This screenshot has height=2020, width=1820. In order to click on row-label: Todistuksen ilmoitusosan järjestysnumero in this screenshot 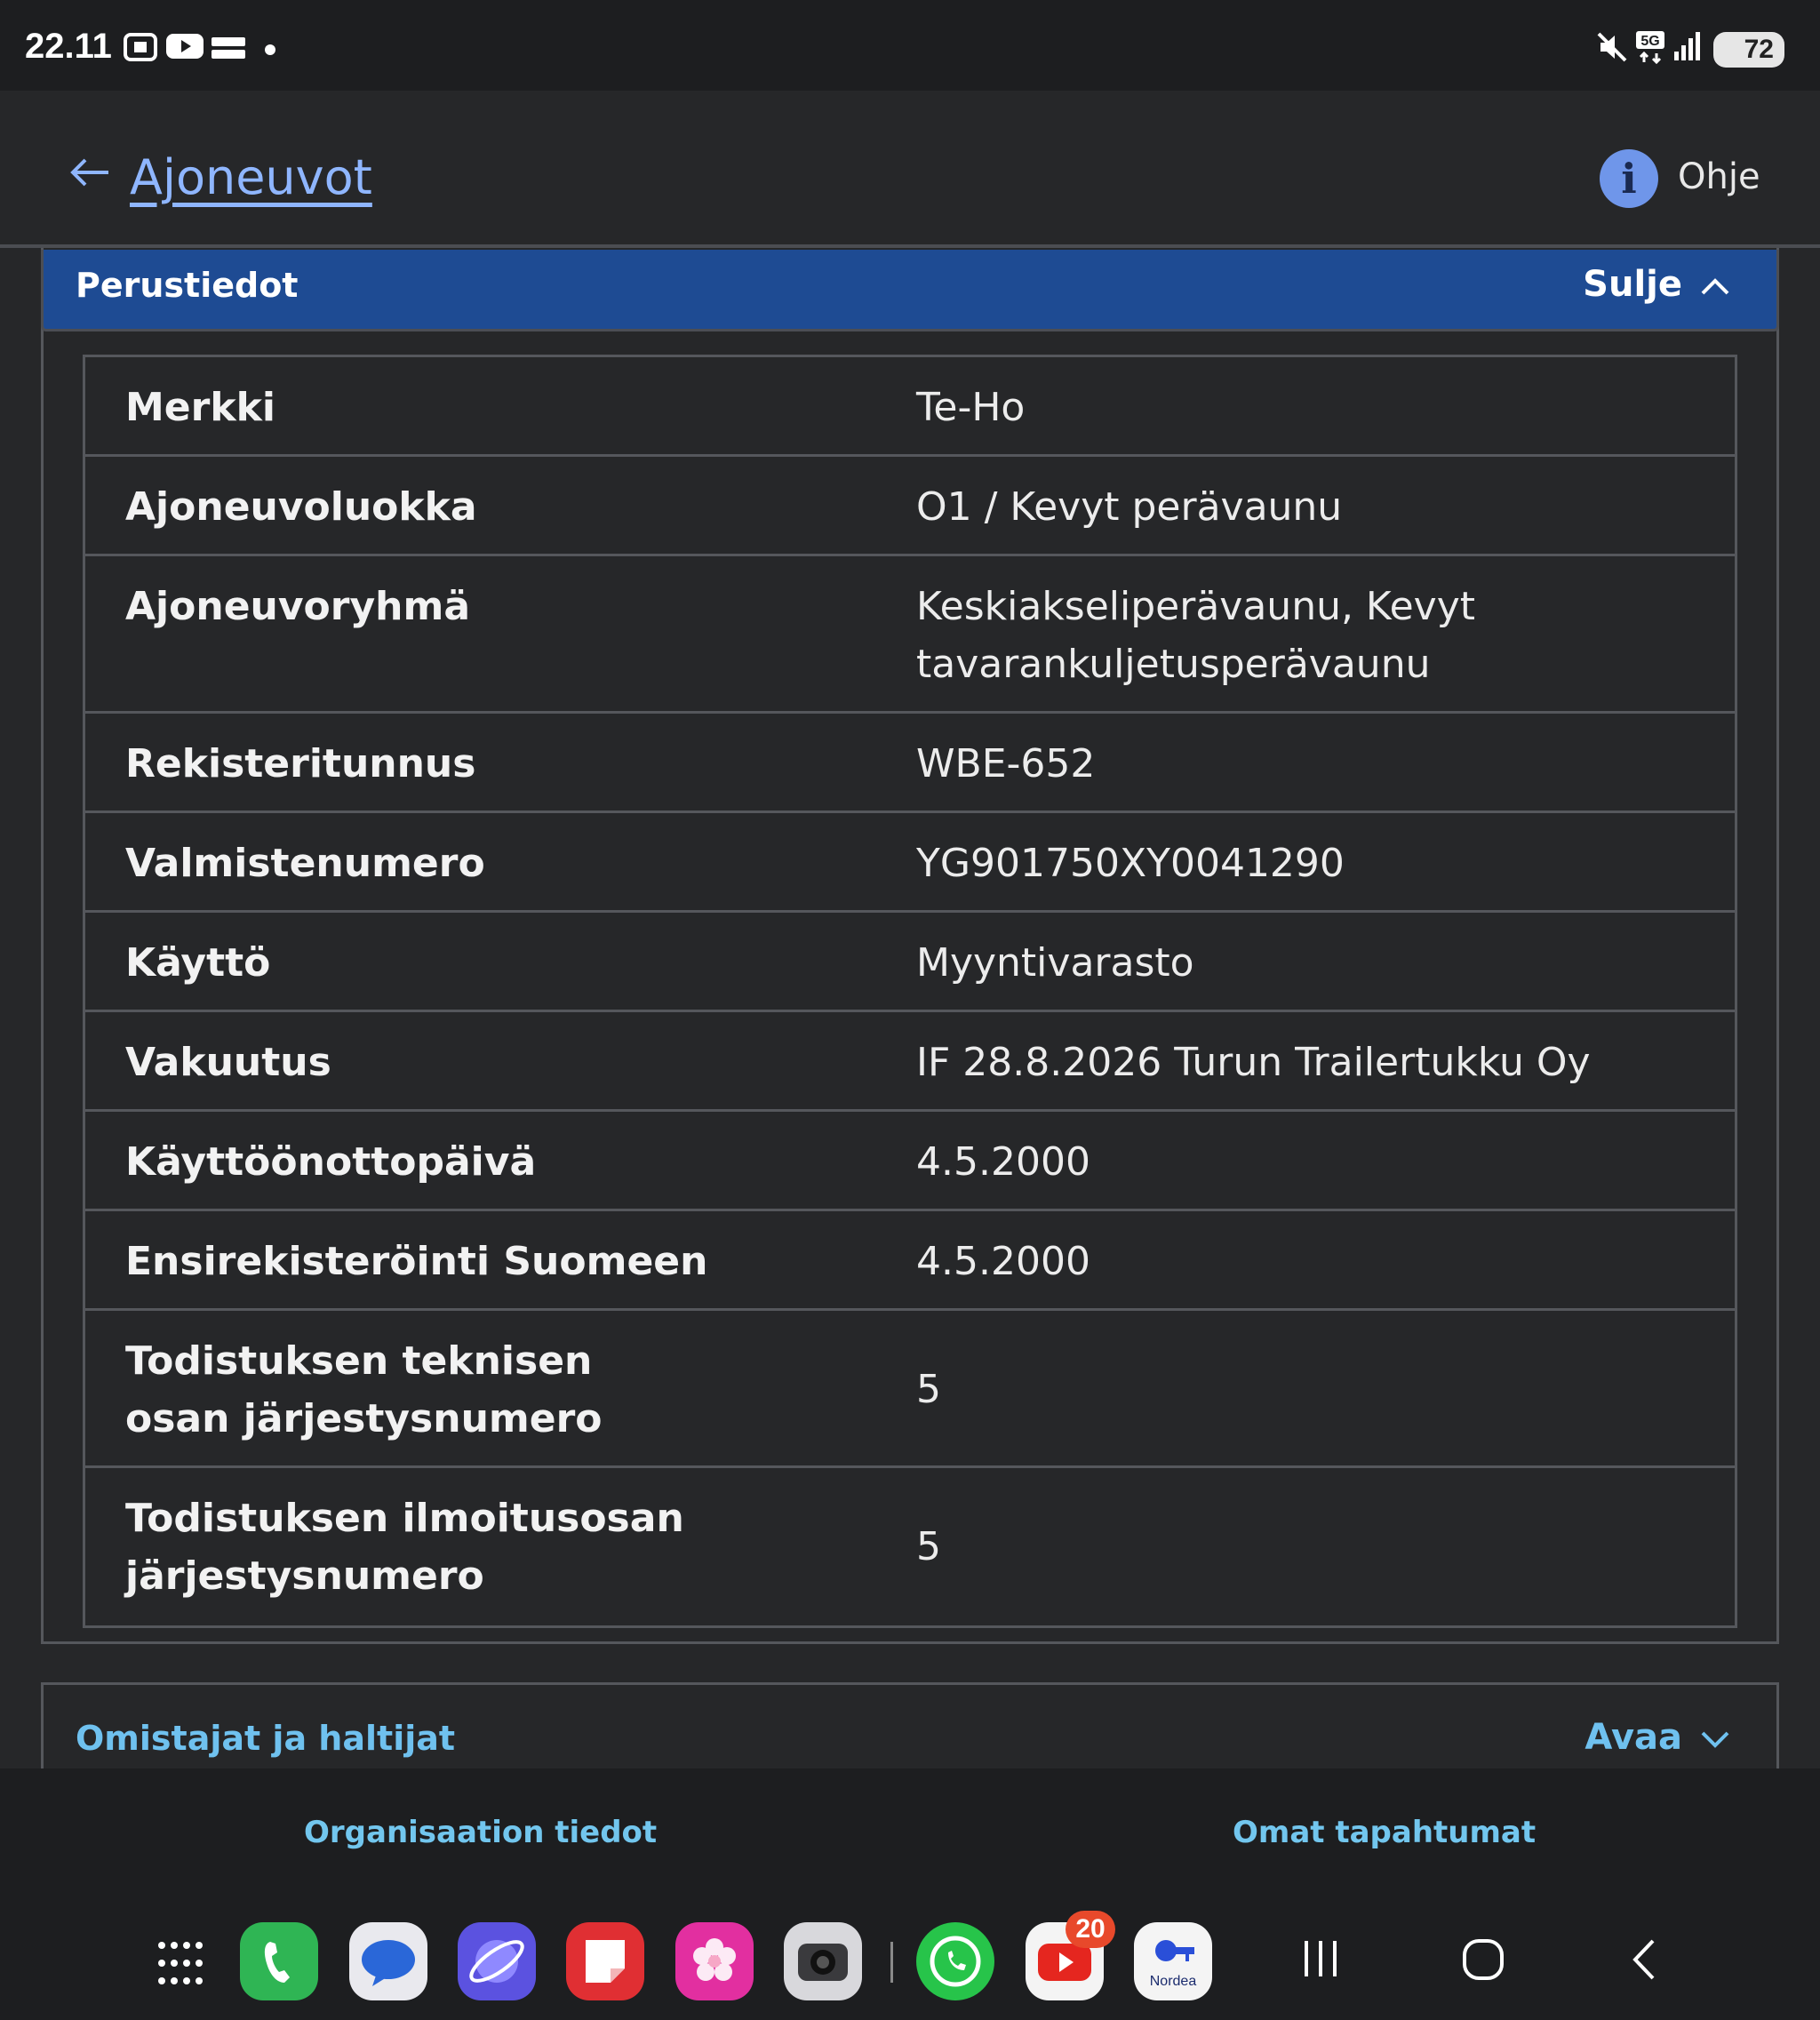, I will do `click(404, 1547)`.